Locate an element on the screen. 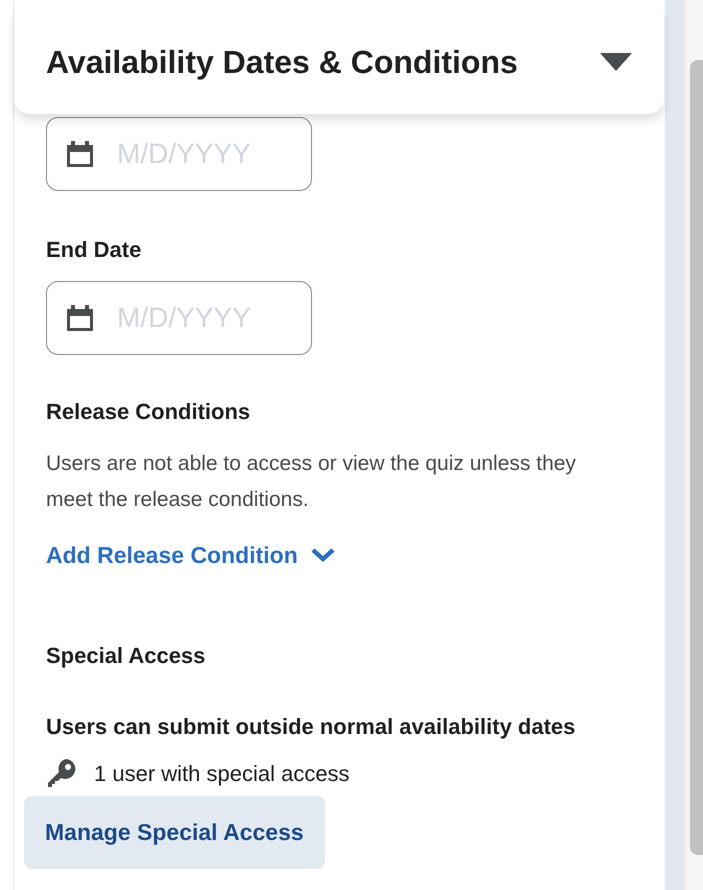 The image size is (703, 890). description-text: Users are not able to access or view the quiz unless they meet the release conditions. is located at coordinates (311, 482).